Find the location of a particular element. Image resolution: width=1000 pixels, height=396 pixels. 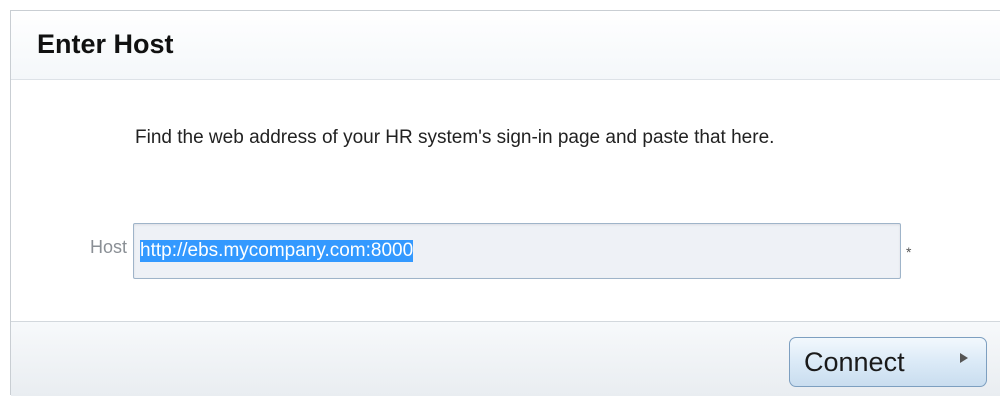

required-asterisk-icon: * is located at coordinates (909, 252).